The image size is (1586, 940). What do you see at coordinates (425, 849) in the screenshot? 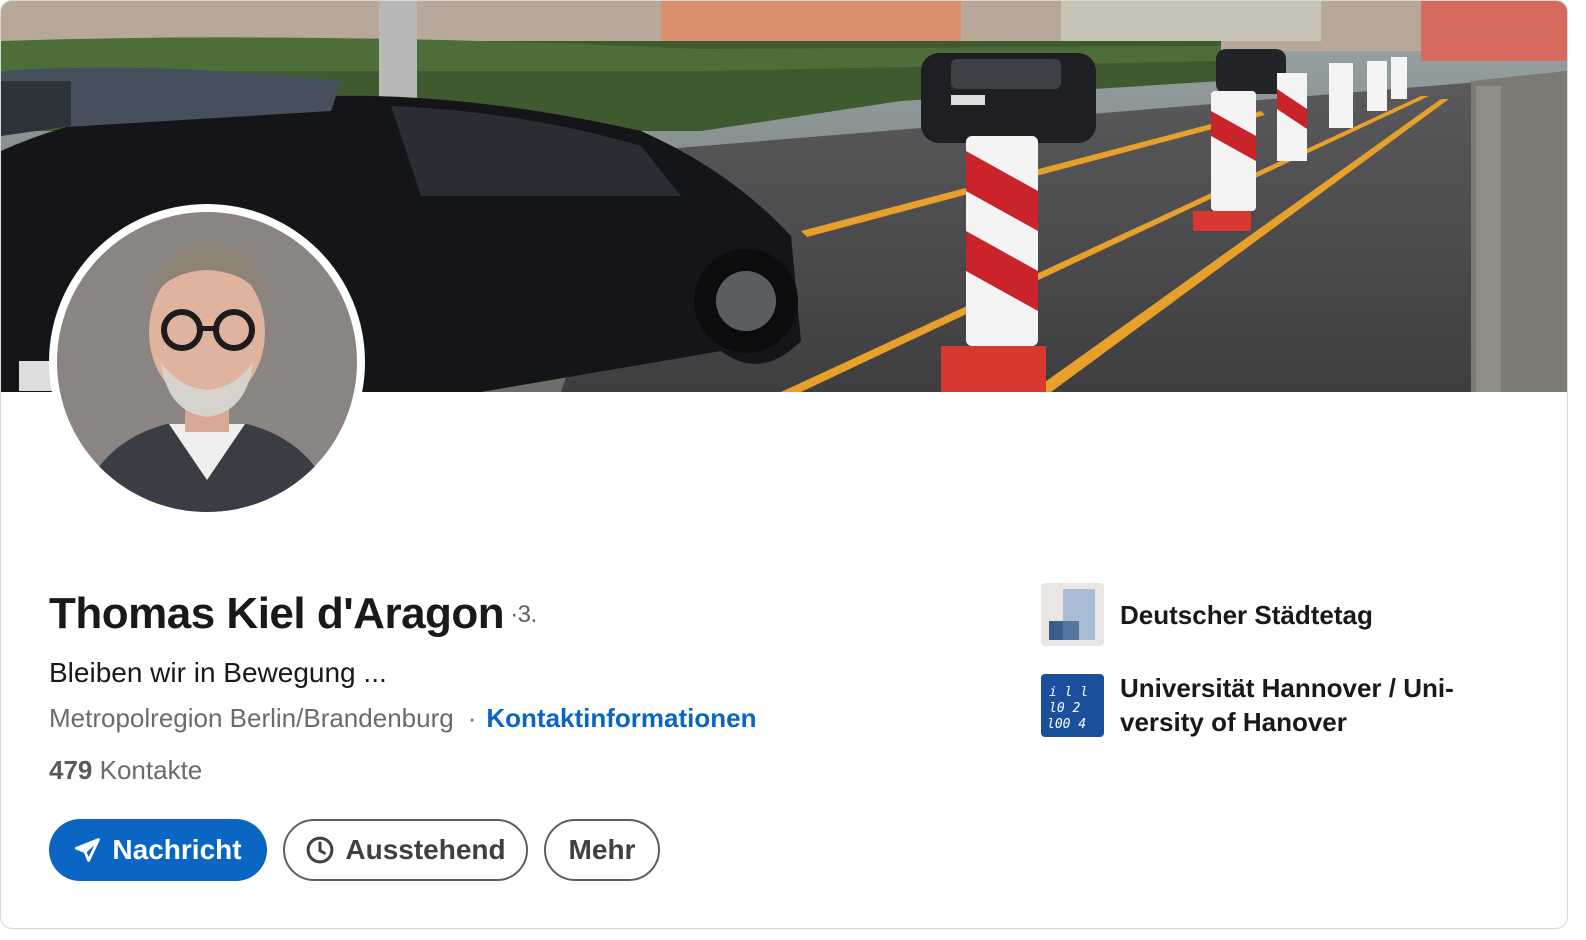
I see `pending-button-label: Ausstehend` at bounding box center [425, 849].